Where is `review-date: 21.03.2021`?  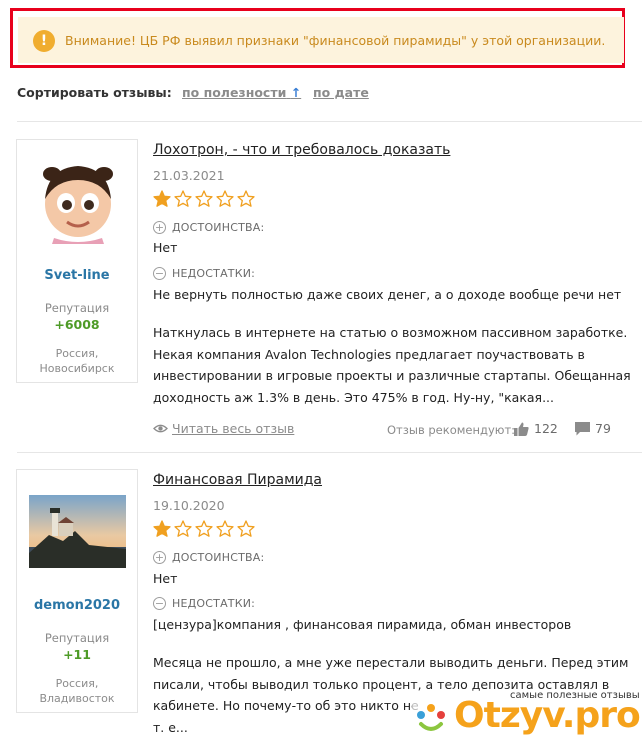 review-date: 21.03.2021 is located at coordinates (189, 175).